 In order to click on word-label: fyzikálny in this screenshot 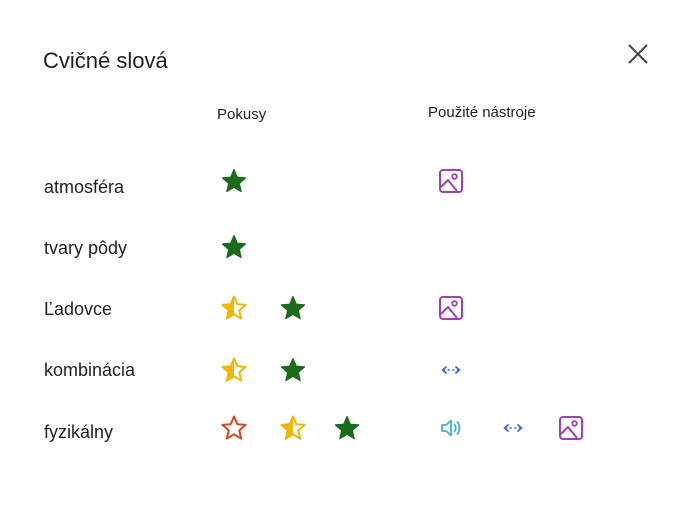, I will do `click(79, 432)`.